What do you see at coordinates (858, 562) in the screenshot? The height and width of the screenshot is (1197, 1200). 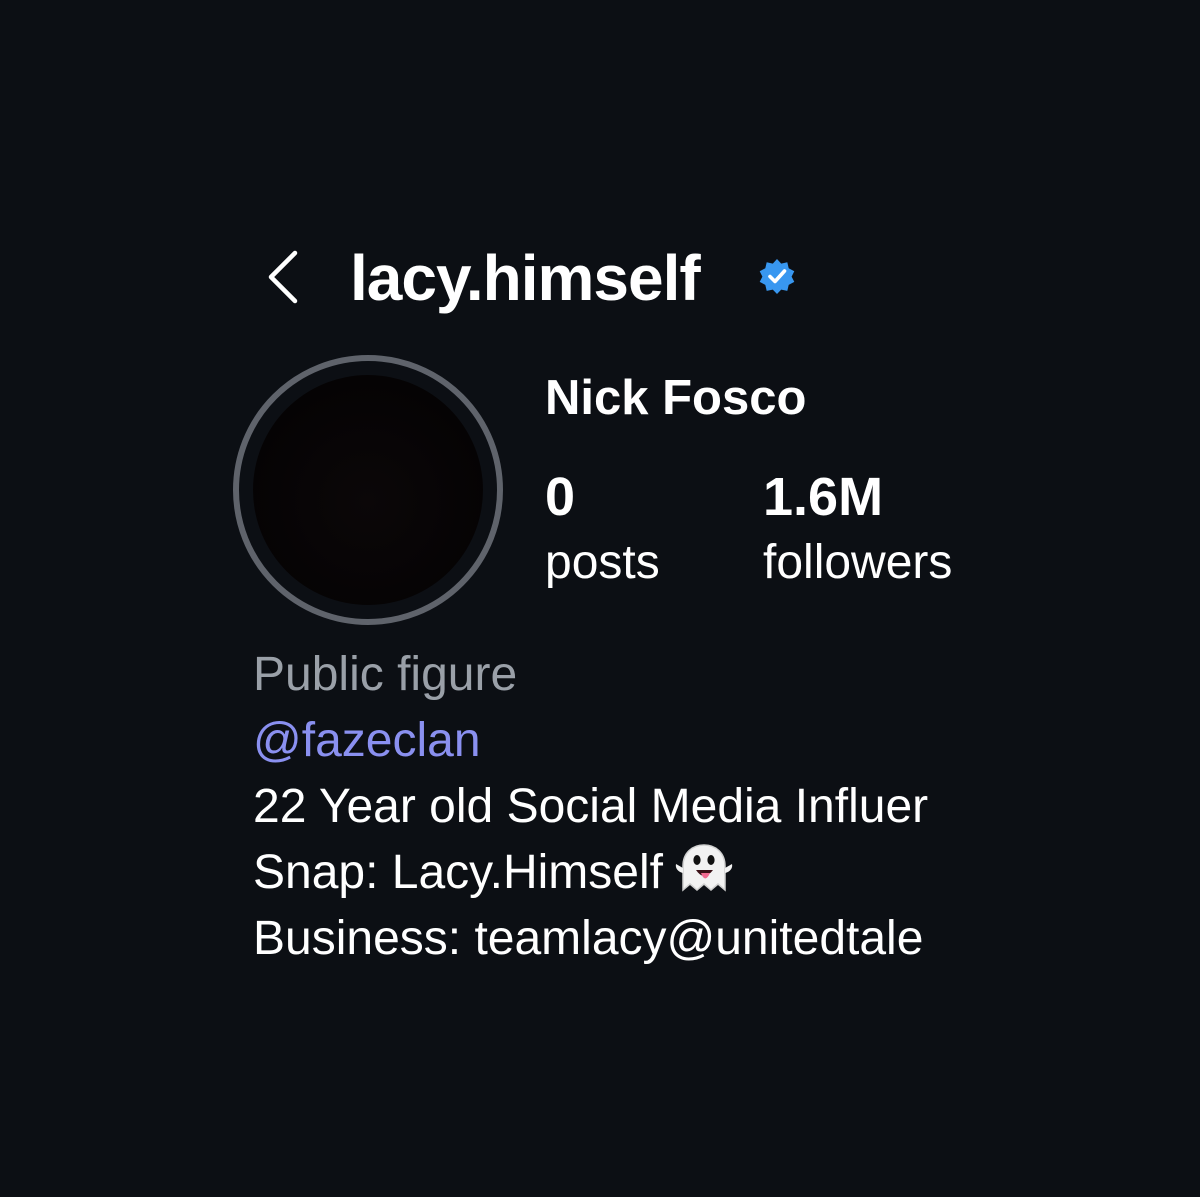 I see `followers-label: followers` at bounding box center [858, 562].